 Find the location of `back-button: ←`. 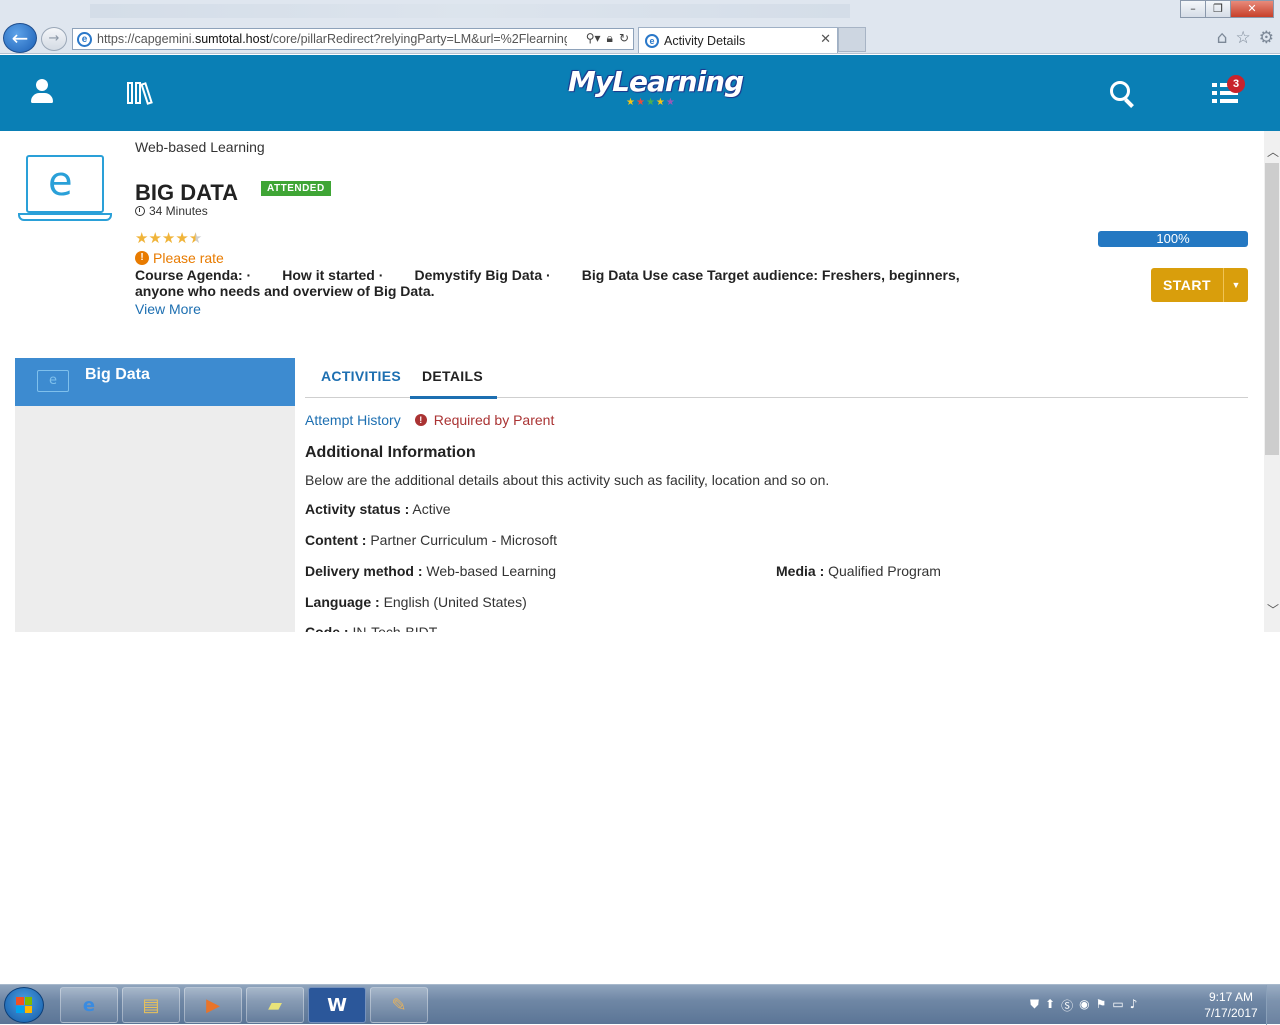

back-button: ← is located at coordinates (20, 38).